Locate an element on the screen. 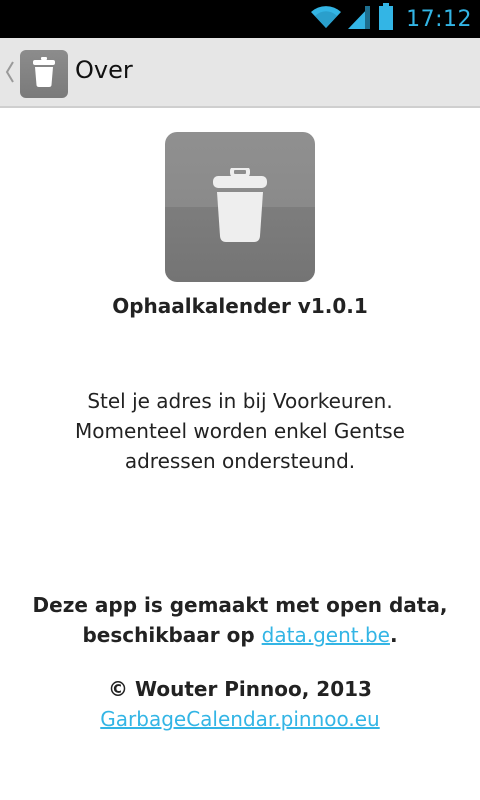 Image resolution: width=480 pixels, height=800 pixels. app-icon-home-button is located at coordinates (44, 74).